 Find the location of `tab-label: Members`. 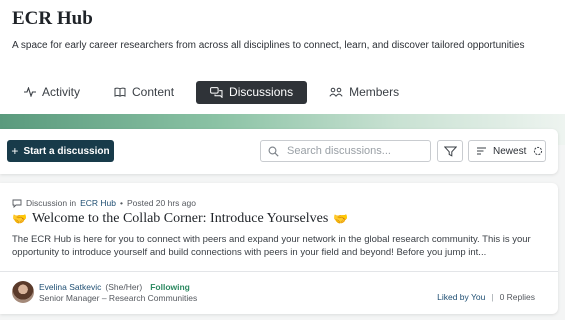

tab-label: Members is located at coordinates (374, 92).